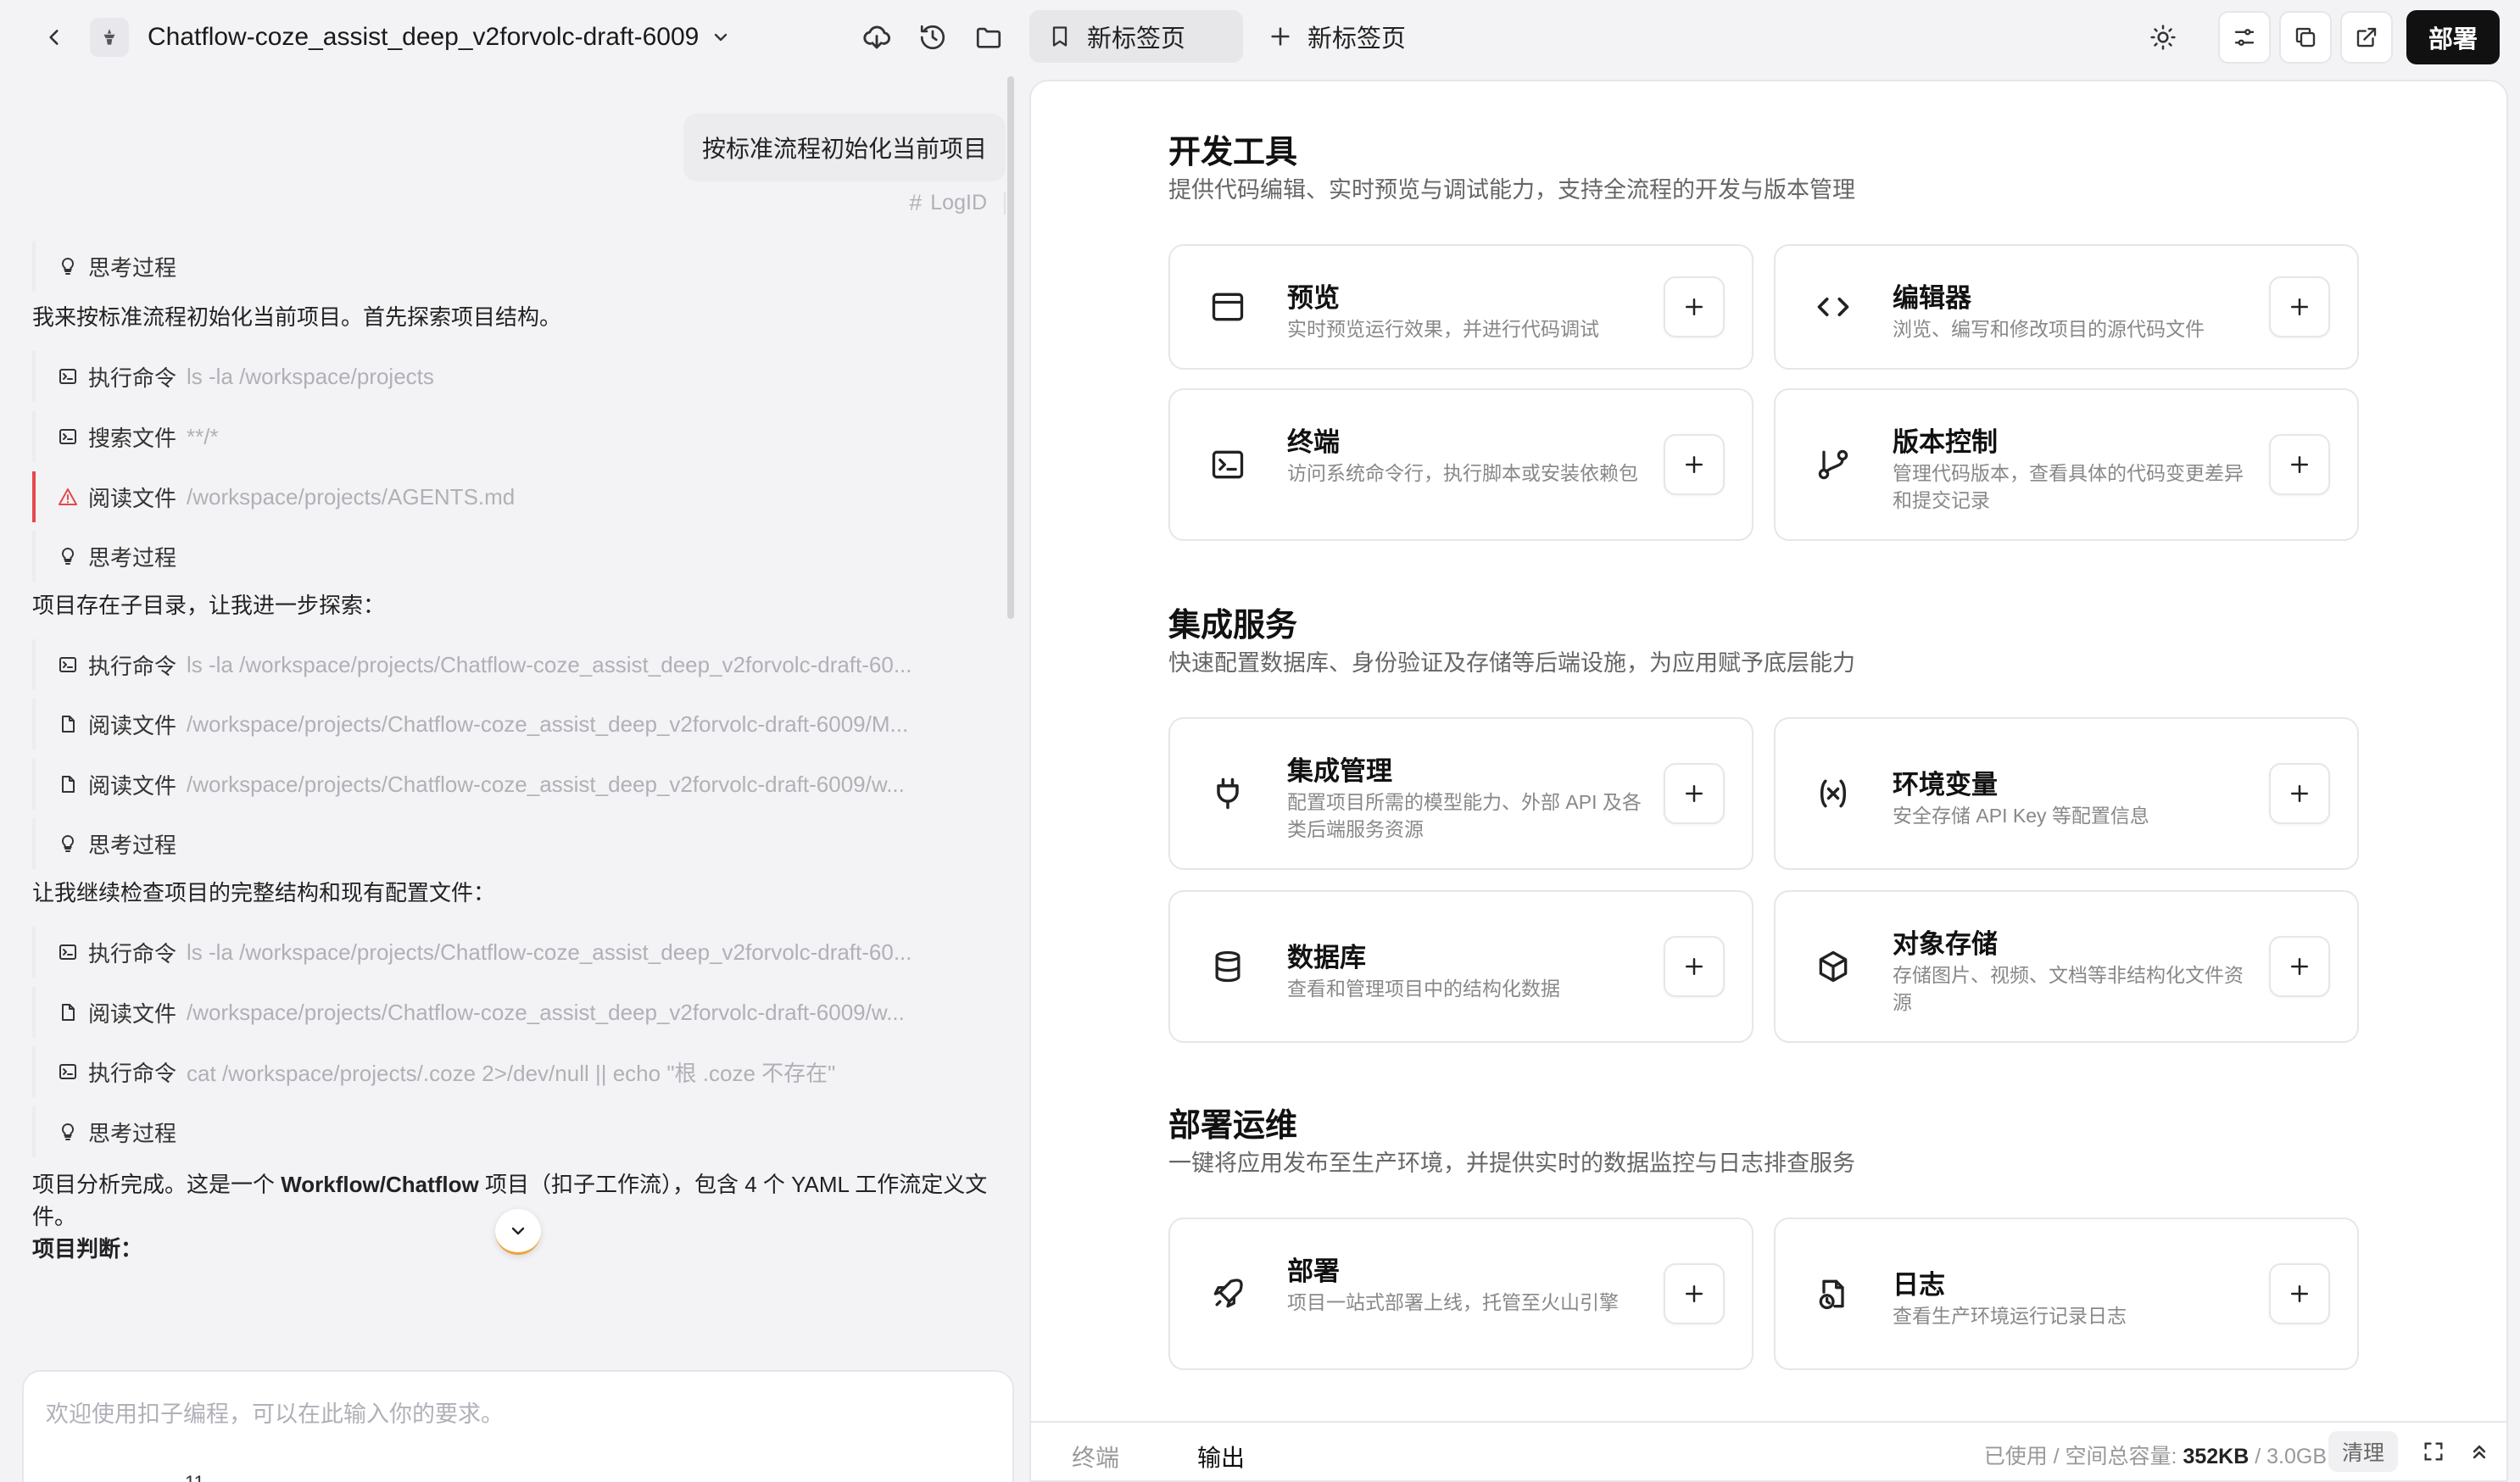 Image resolution: width=2520 pixels, height=1482 pixels. I want to click on tab-output: 输出, so click(1221, 1457).